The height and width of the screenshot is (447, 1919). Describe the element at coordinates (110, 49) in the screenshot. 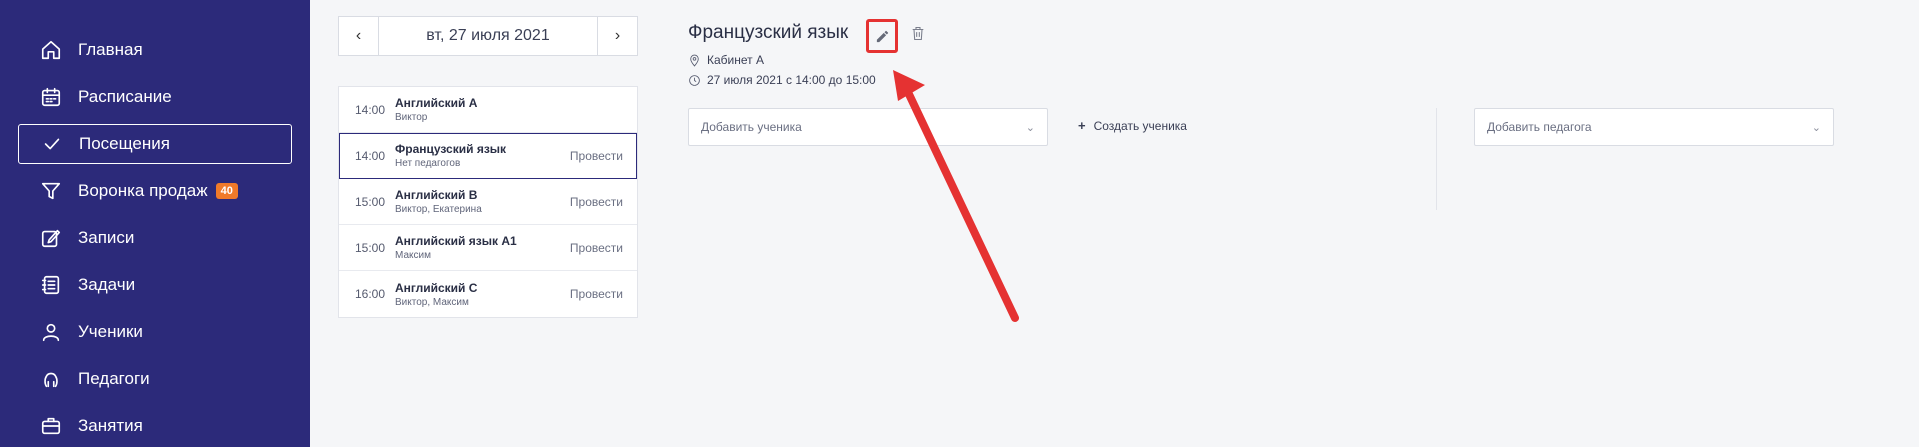

I see `sidebar-item-label: Главная` at that location.